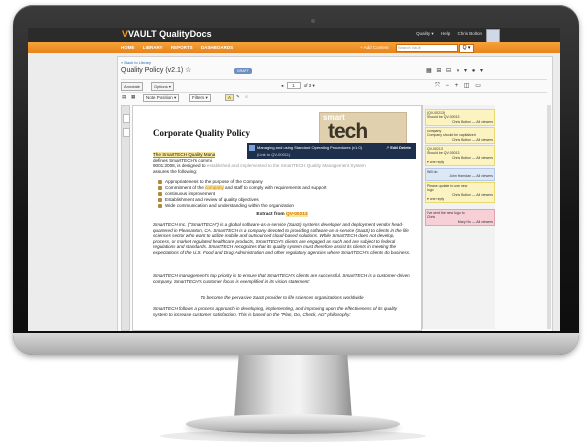 This screenshot has height=447, width=588. Describe the element at coordinates (394, 147) in the screenshot. I see `edit-link: Edit` at that location.